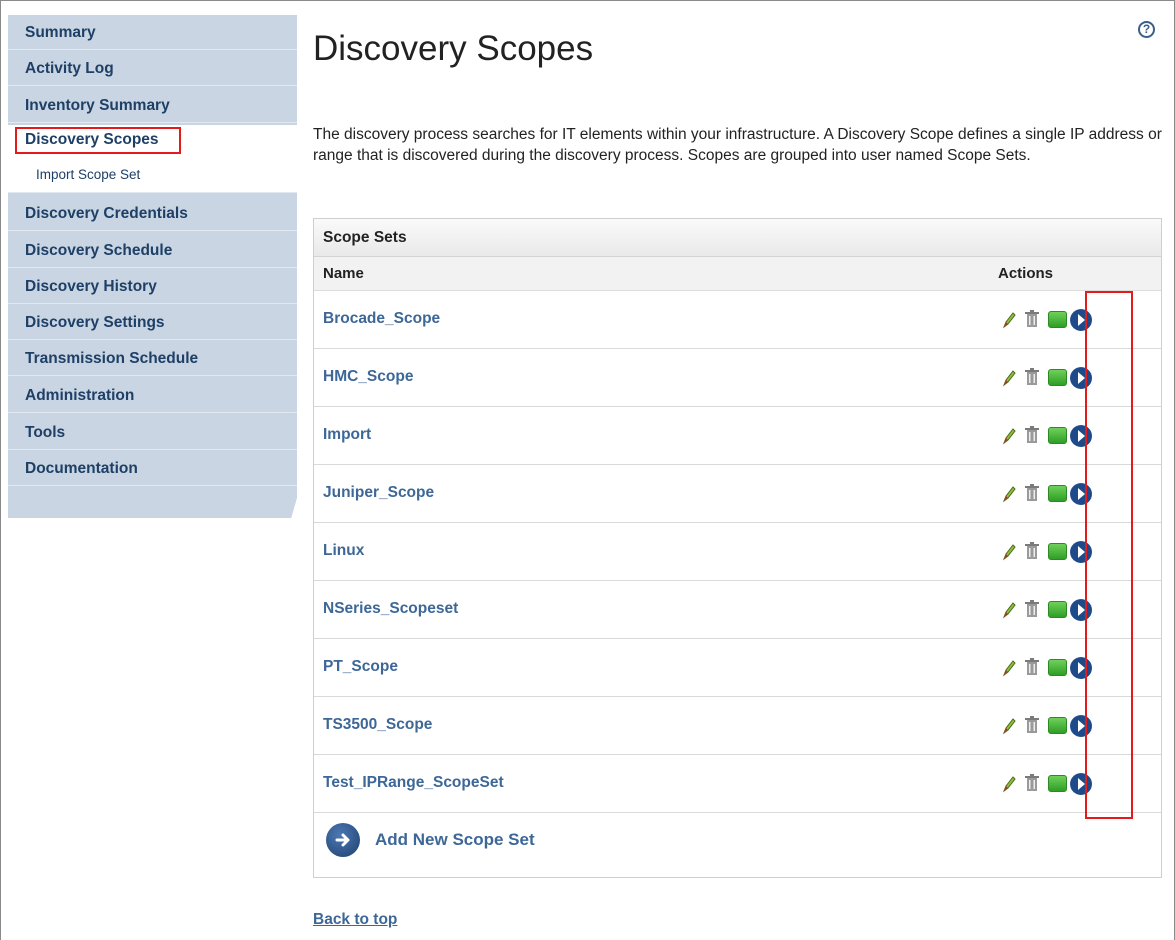 This screenshot has width=1175, height=940. Describe the element at coordinates (152, 105) in the screenshot. I see `sidebar-item-inventory-summary: Inventory Summary` at that location.